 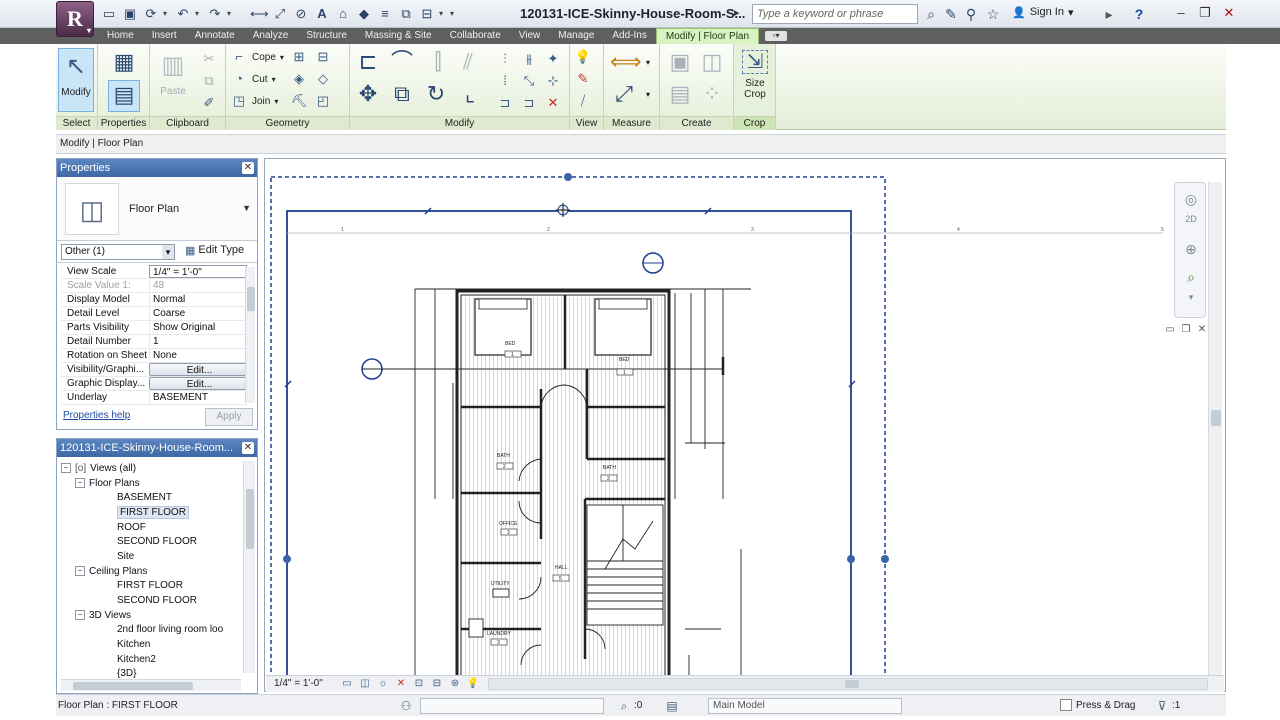 What do you see at coordinates (152, 527) in the screenshot?
I see `tree-item-roof: ROOF` at bounding box center [152, 527].